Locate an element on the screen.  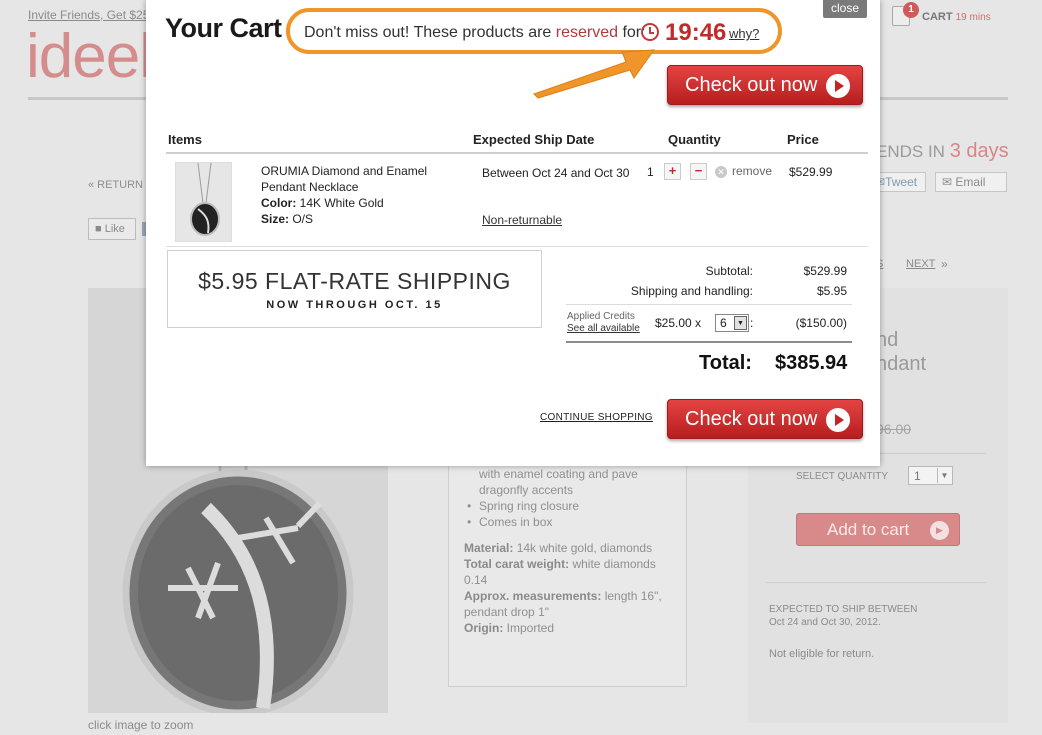
quantity-decrease-button: − is located at coordinates (698, 171).